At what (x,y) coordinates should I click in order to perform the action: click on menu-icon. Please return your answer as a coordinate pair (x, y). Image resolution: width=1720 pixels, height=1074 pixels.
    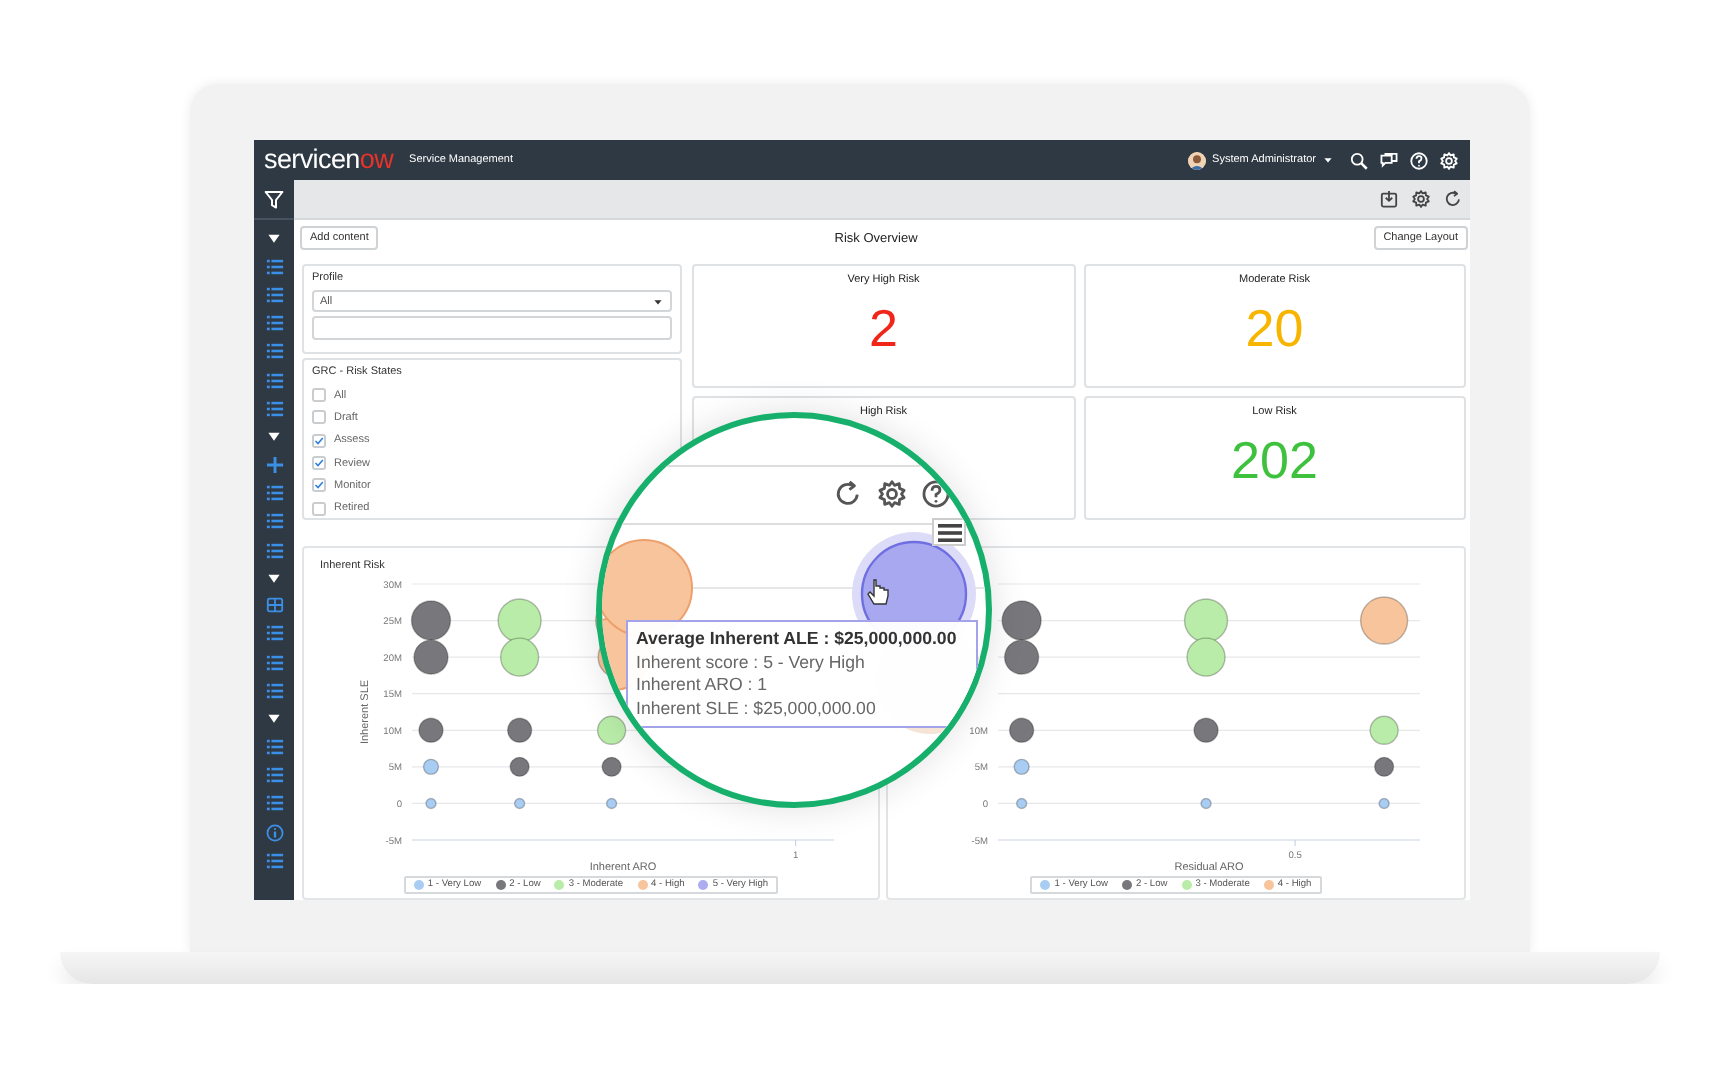
    Looking at the image, I should click on (949, 532).